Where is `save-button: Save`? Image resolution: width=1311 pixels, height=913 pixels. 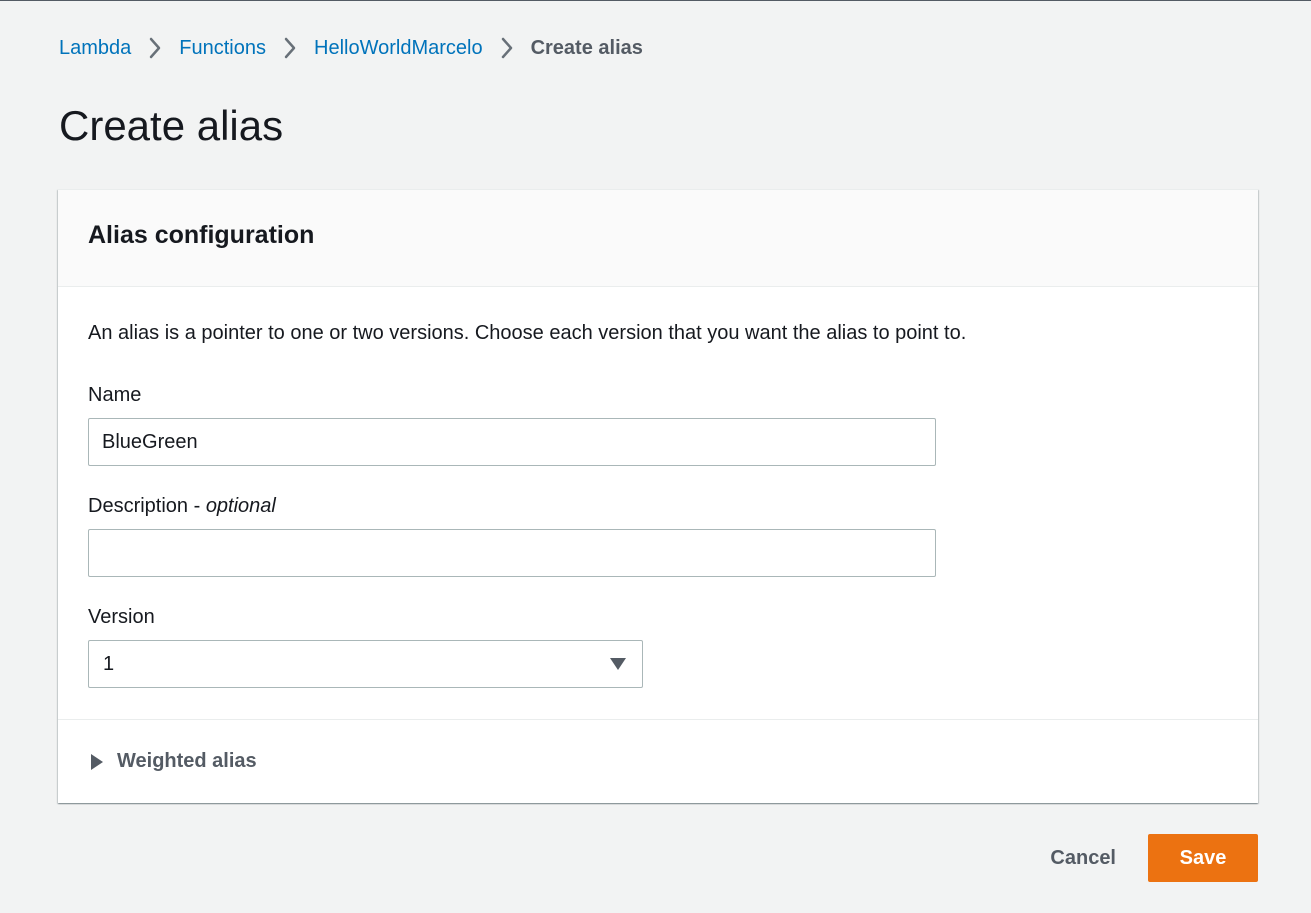 save-button: Save is located at coordinates (1203, 858).